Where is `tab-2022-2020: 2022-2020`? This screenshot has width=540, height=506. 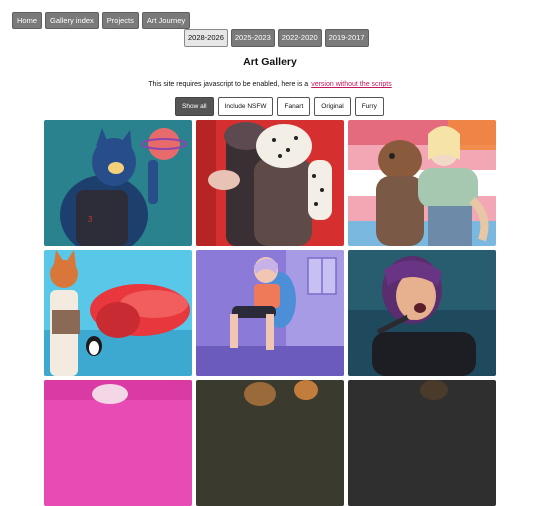
tab-2022-2020: 2022-2020 is located at coordinates (299, 38).